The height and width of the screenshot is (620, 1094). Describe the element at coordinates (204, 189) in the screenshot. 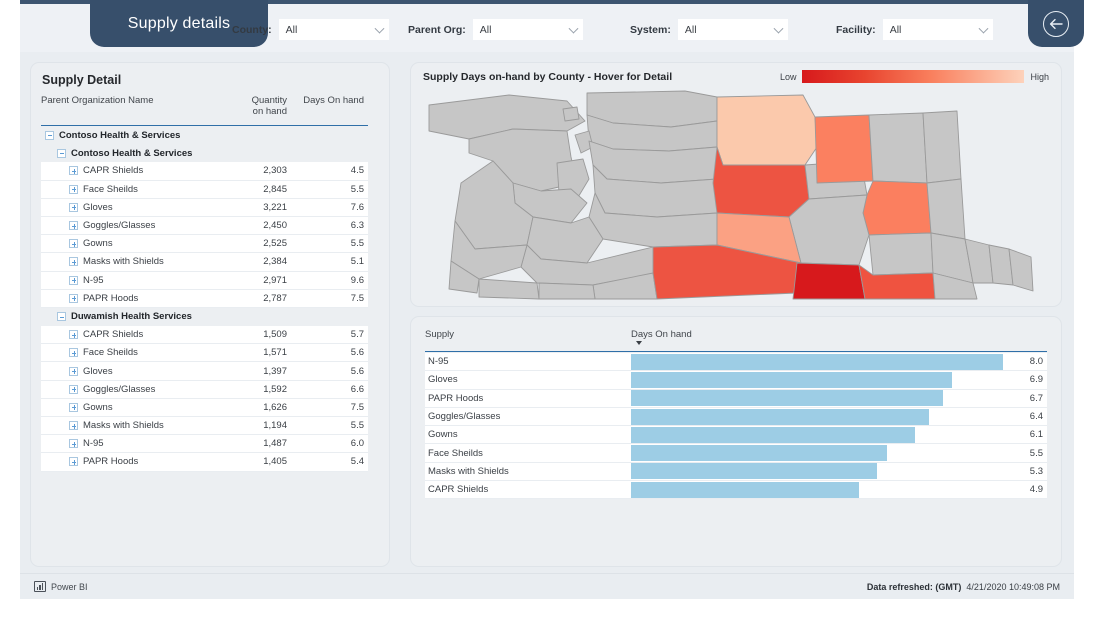

I see `table-row: Face Sheilds 2,845 5.5` at that location.